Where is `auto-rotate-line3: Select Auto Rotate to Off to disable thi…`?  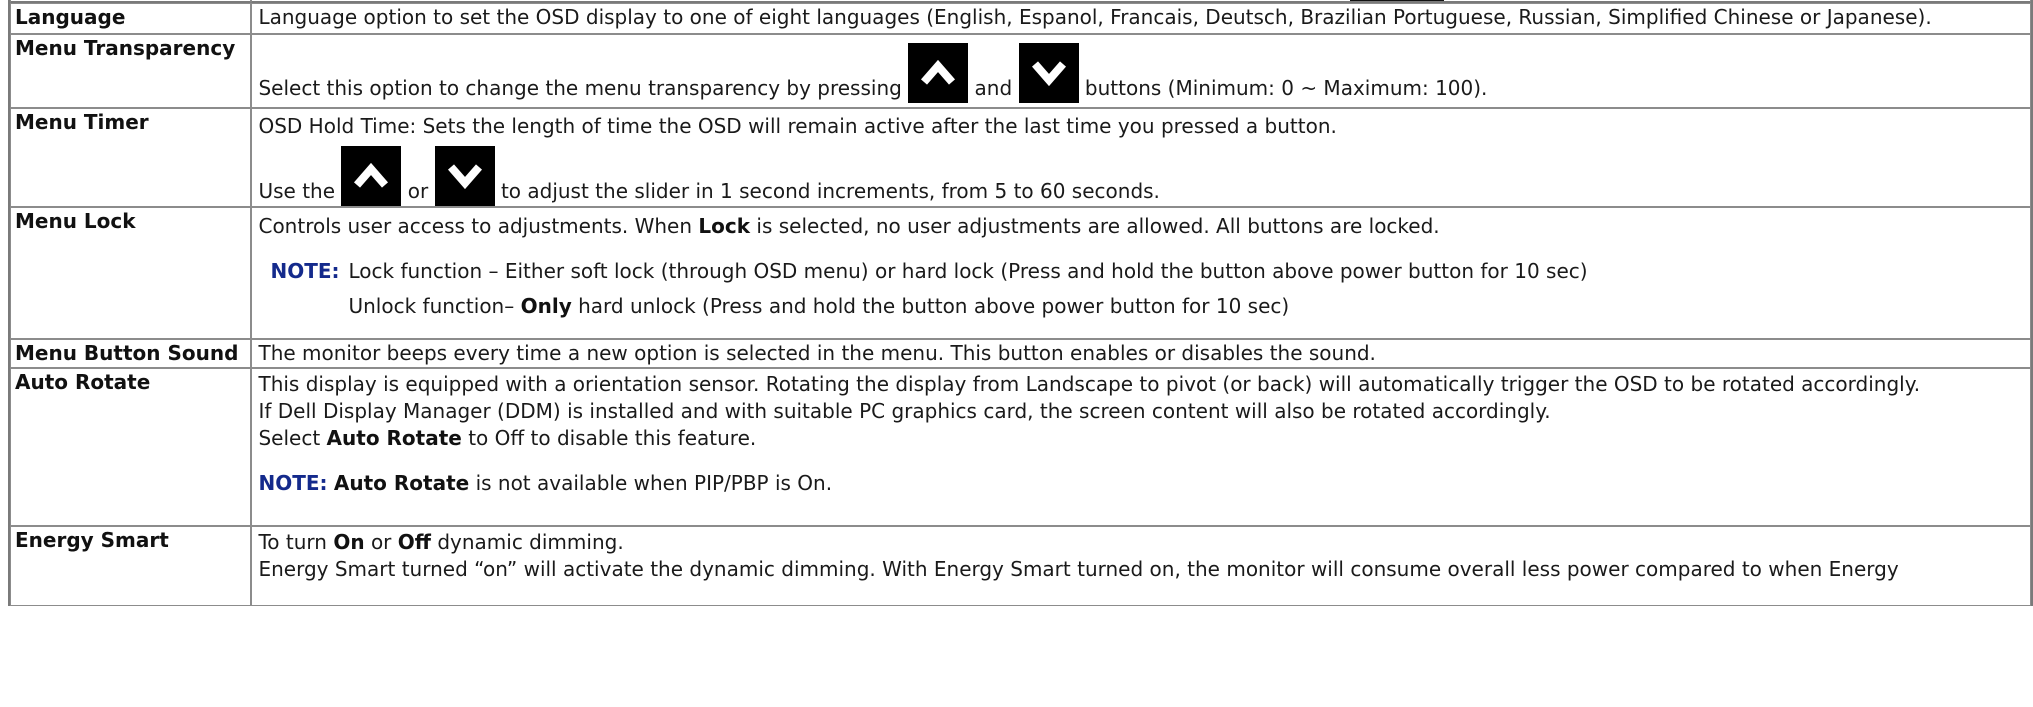 auto-rotate-line3: Select Auto Rotate to Off to disable thi… is located at coordinates (507, 438).